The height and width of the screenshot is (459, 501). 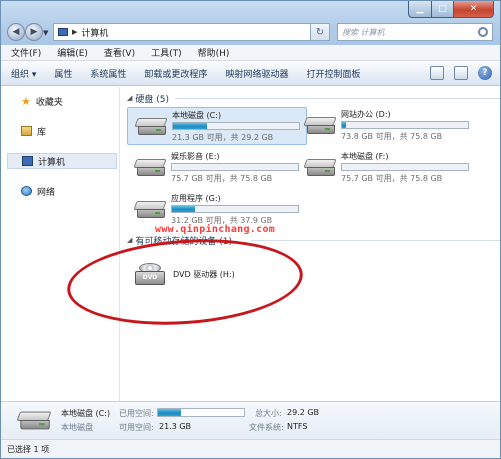 I want to click on back-button: ◀, so click(x=16, y=32).